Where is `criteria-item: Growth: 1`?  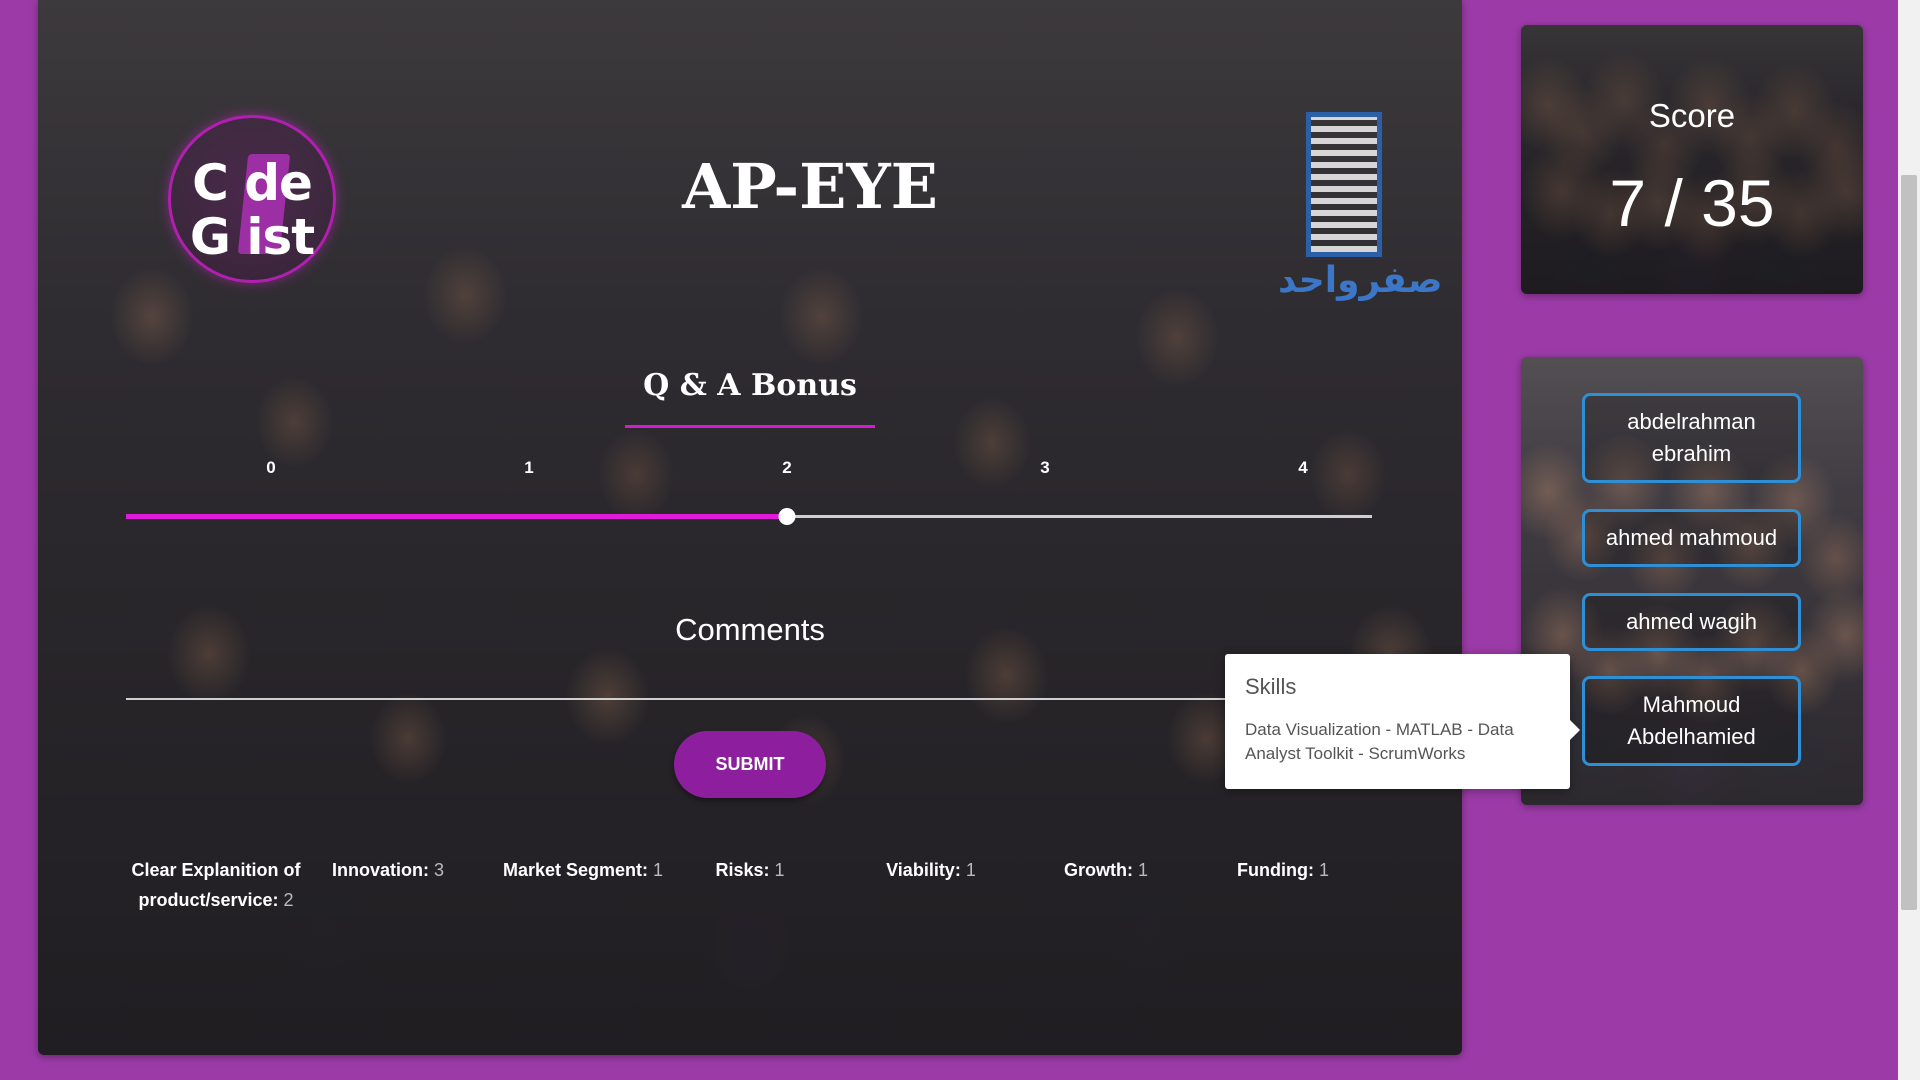 criteria-item: Growth: 1 is located at coordinates (1106, 870).